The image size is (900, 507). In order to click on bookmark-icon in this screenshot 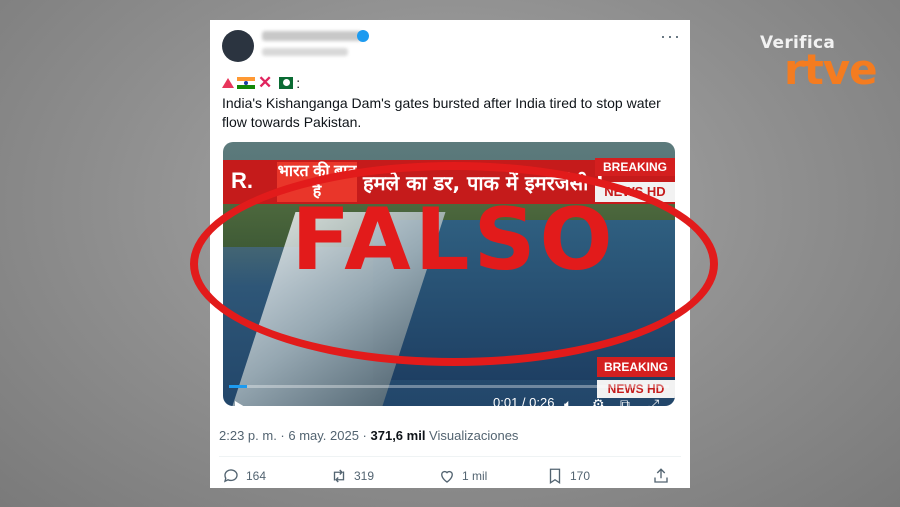, I will do `click(555, 476)`.